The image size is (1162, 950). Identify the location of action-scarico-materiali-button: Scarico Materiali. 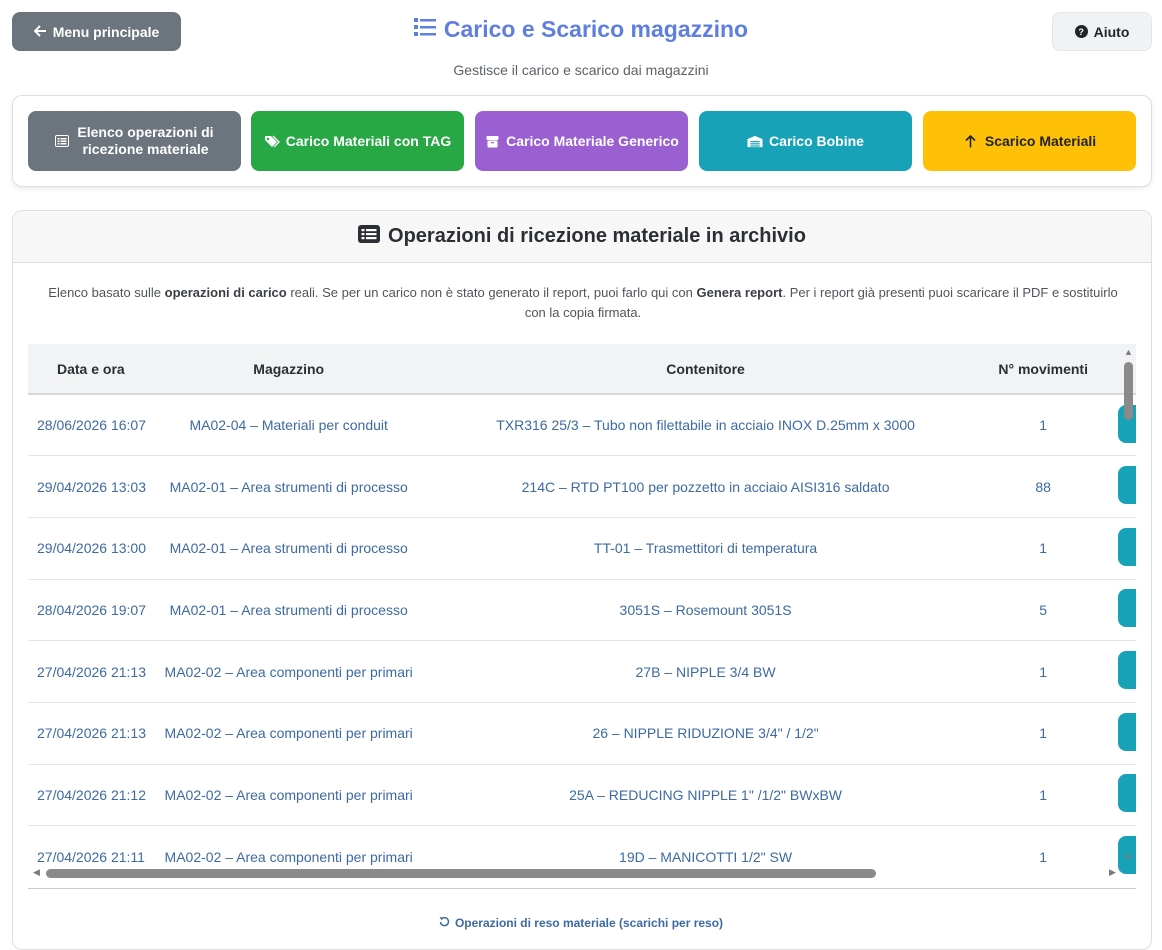
(1029, 141).